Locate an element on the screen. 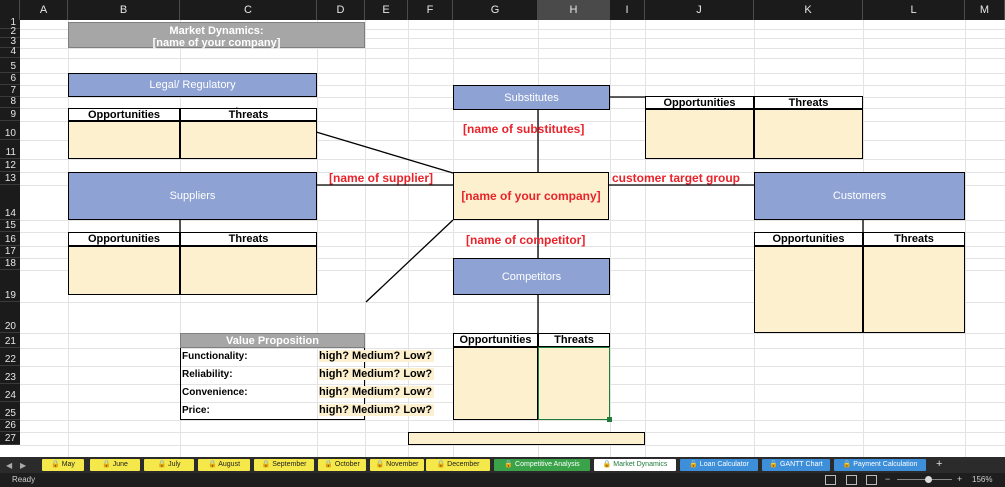 Image resolution: width=1005 pixels, height=487 pixels. sheet-tab-september: 🔒 September is located at coordinates (284, 465).